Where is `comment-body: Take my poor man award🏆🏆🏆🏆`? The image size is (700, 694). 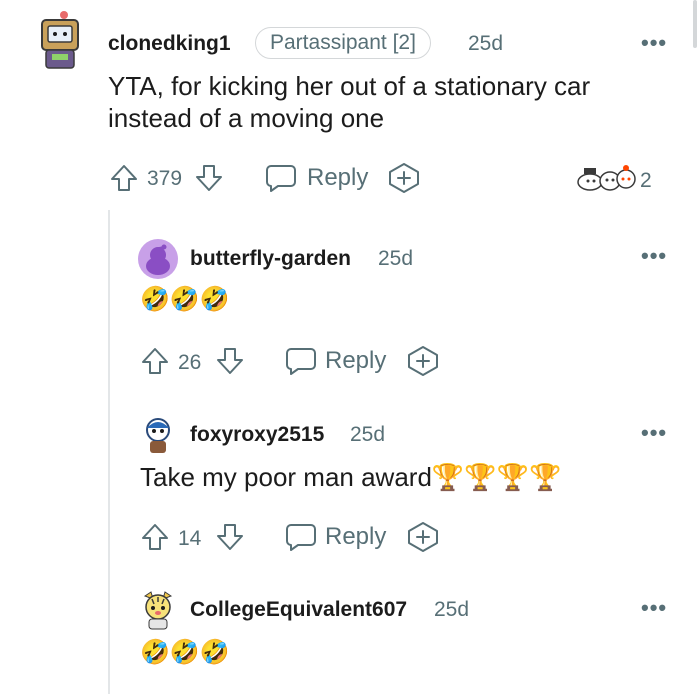 comment-body: Take my poor man award🏆🏆🏆🏆 is located at coordinates (351, 477).